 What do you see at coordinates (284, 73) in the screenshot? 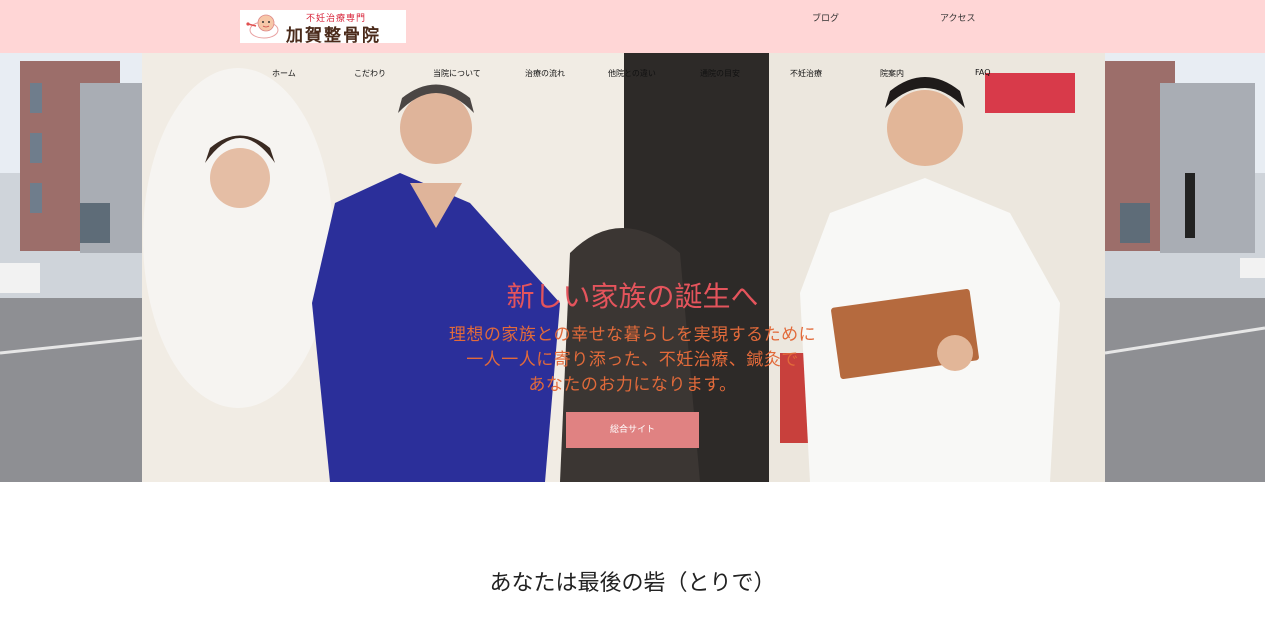
I see `nav-home: ホーム` at bounding box center [284, 73].